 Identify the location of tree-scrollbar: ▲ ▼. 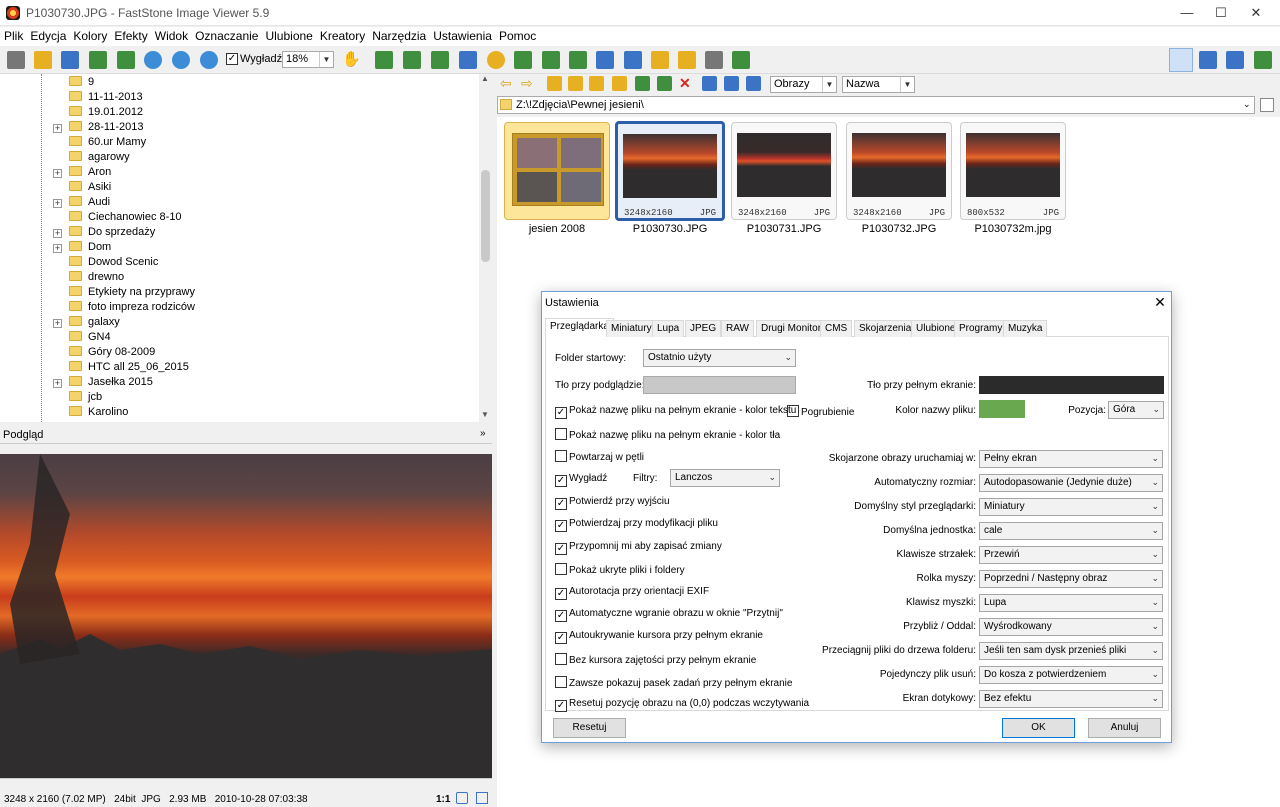
(485, 248).